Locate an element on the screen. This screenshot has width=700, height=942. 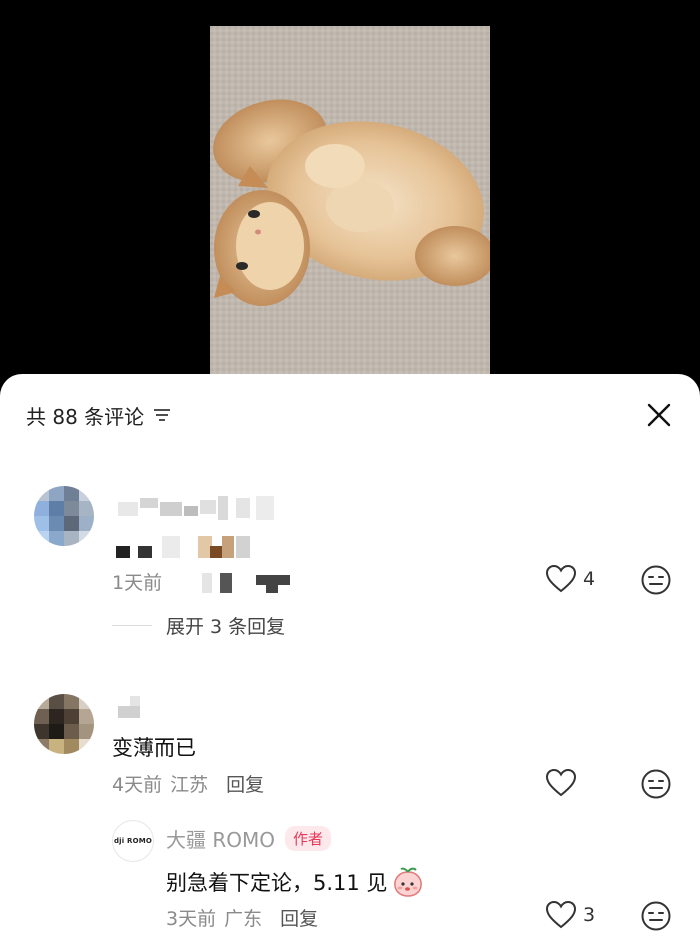
reply-author-row: 大疆 ROMO 作者 is located at coordinates (249, 838).